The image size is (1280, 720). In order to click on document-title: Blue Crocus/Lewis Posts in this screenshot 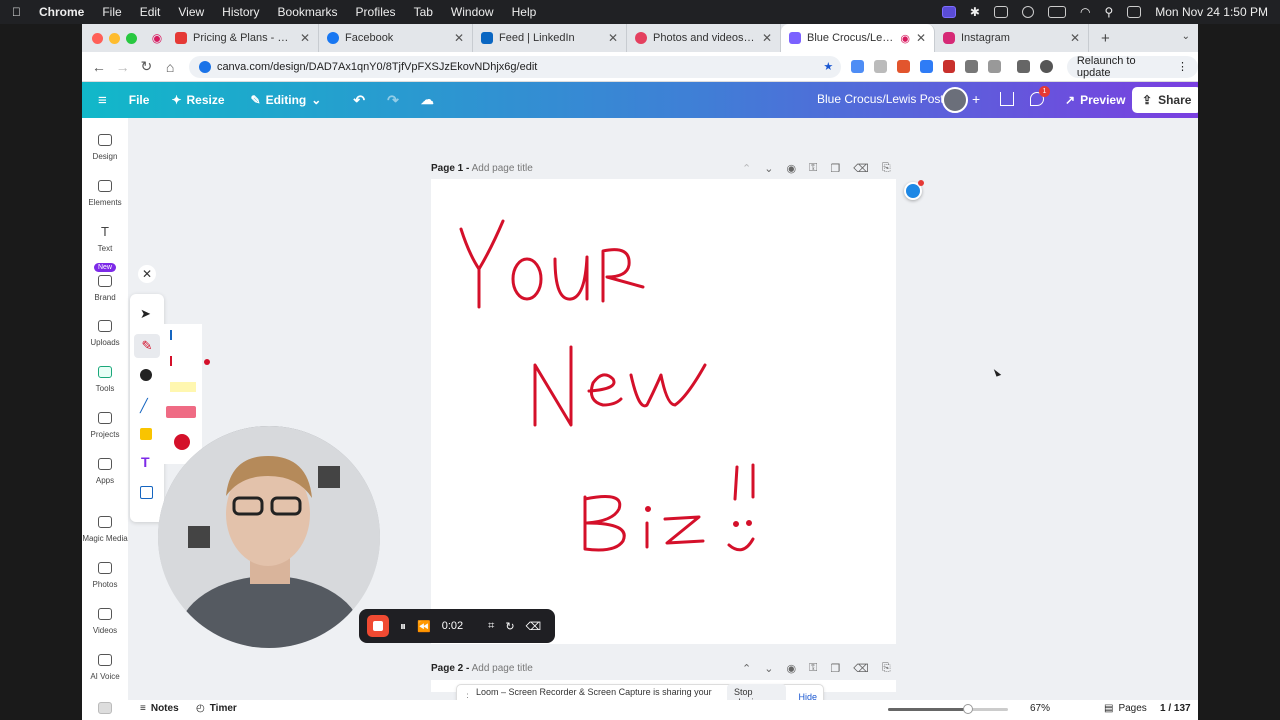, I will do `click(883, 99)`.